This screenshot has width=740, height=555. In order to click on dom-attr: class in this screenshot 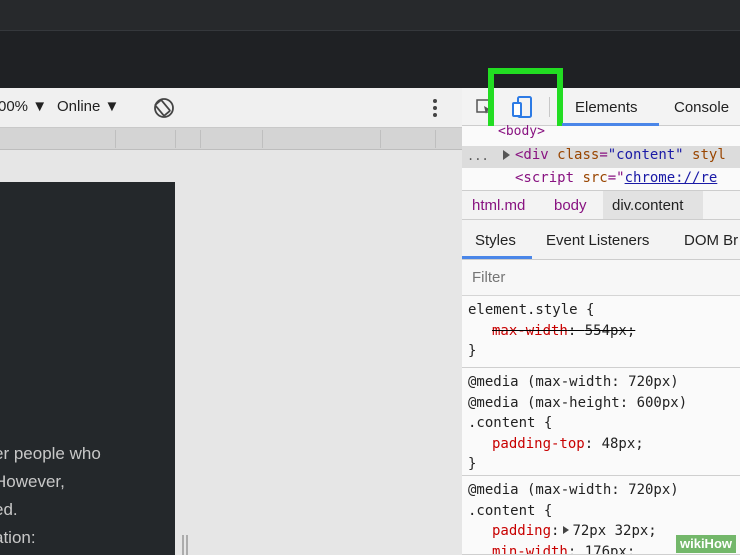, I will do `click(578, 155)`.